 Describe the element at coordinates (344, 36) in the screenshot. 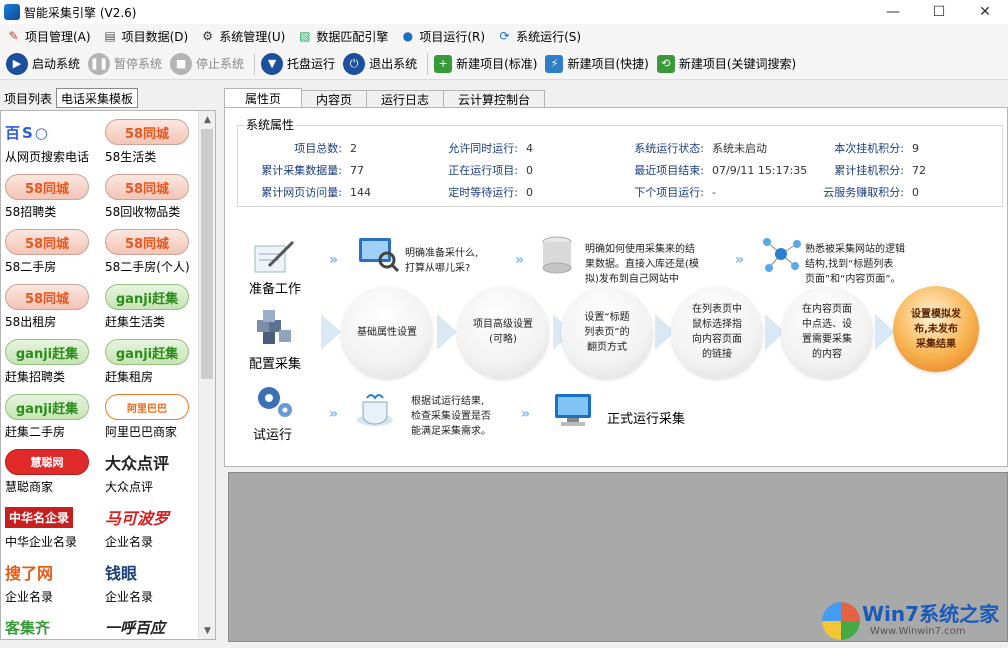

I see `menu-matching: ▧ 数据匹配引擎` at that location.